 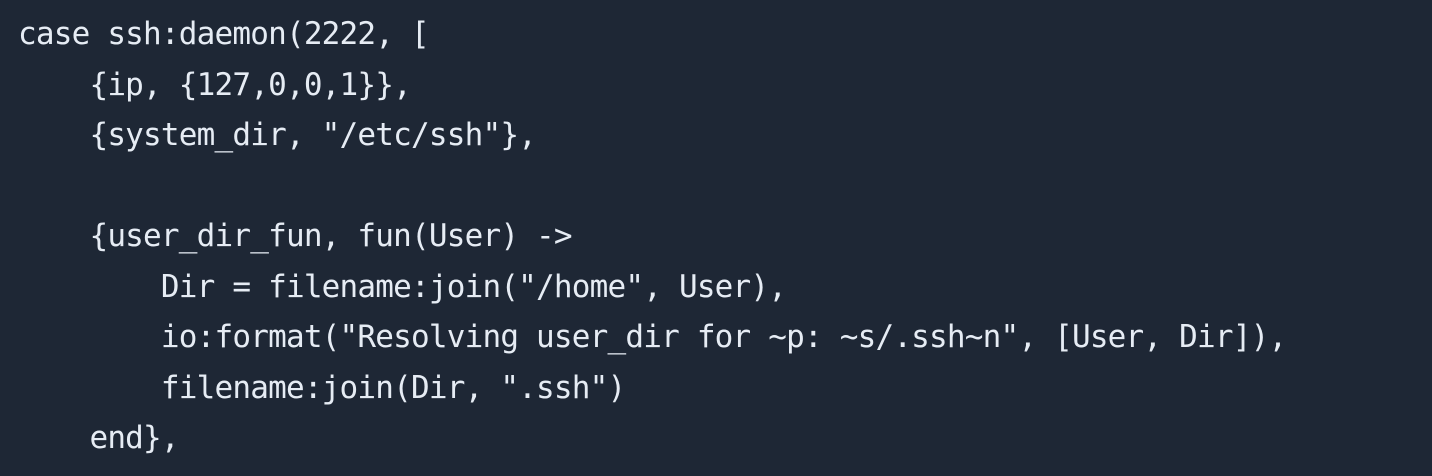 What do you see at coordinates (402, 286) in the screenshot?
I see `code-line-6: Dir = filename:join("/home", User),` at bounding box center [402, 286].